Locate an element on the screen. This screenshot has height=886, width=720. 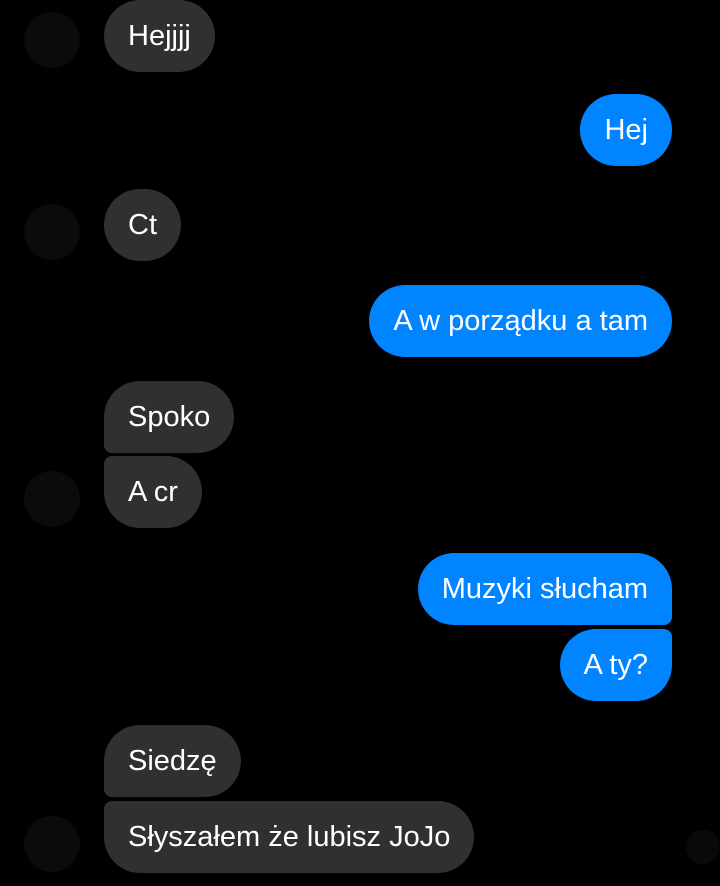
incoming-message: Hejjjj is located at coordinates (159, 36).